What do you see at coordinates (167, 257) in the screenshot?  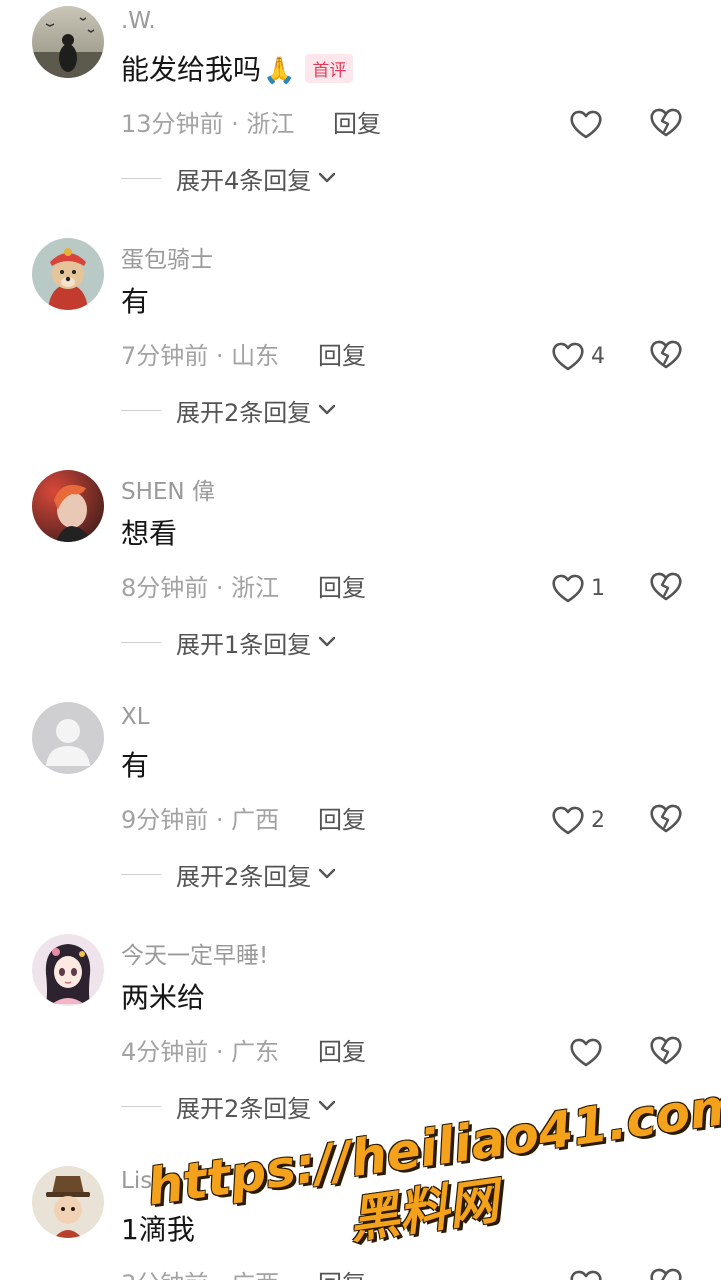 I see `username: 蛋包骑士` at bounding box center [167, 257].